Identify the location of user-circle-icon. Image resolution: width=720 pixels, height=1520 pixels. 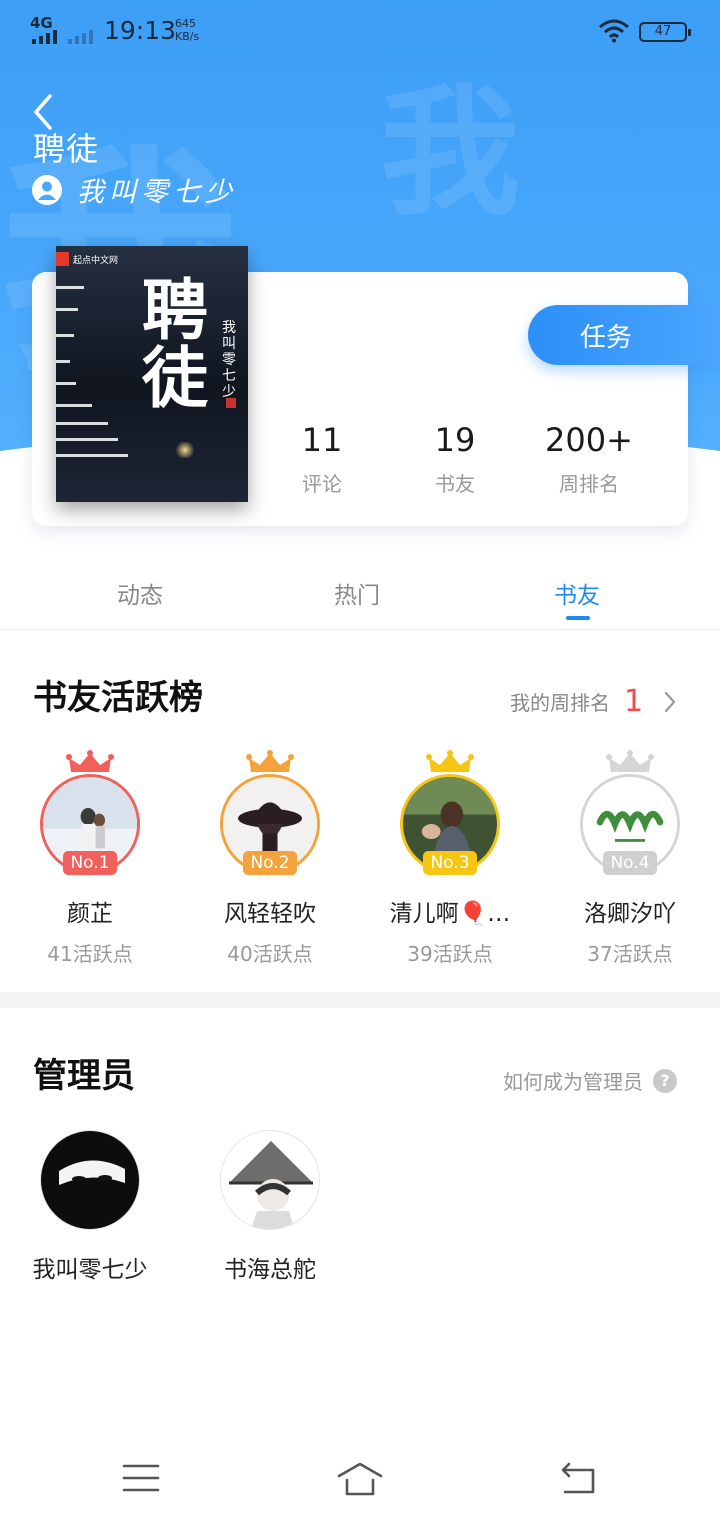
(47, 189).